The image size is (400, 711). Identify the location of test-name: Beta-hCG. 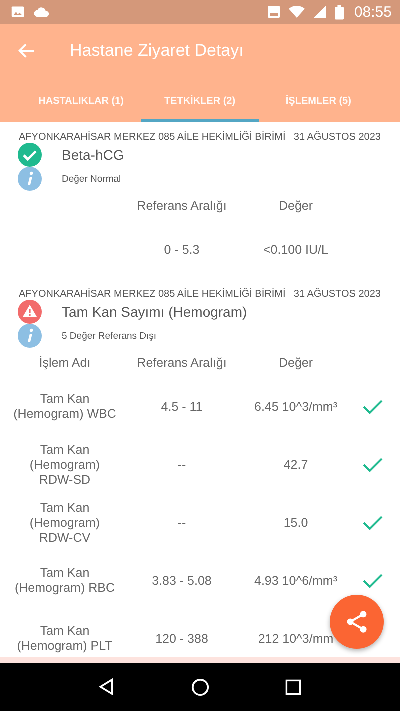
(93, 155).